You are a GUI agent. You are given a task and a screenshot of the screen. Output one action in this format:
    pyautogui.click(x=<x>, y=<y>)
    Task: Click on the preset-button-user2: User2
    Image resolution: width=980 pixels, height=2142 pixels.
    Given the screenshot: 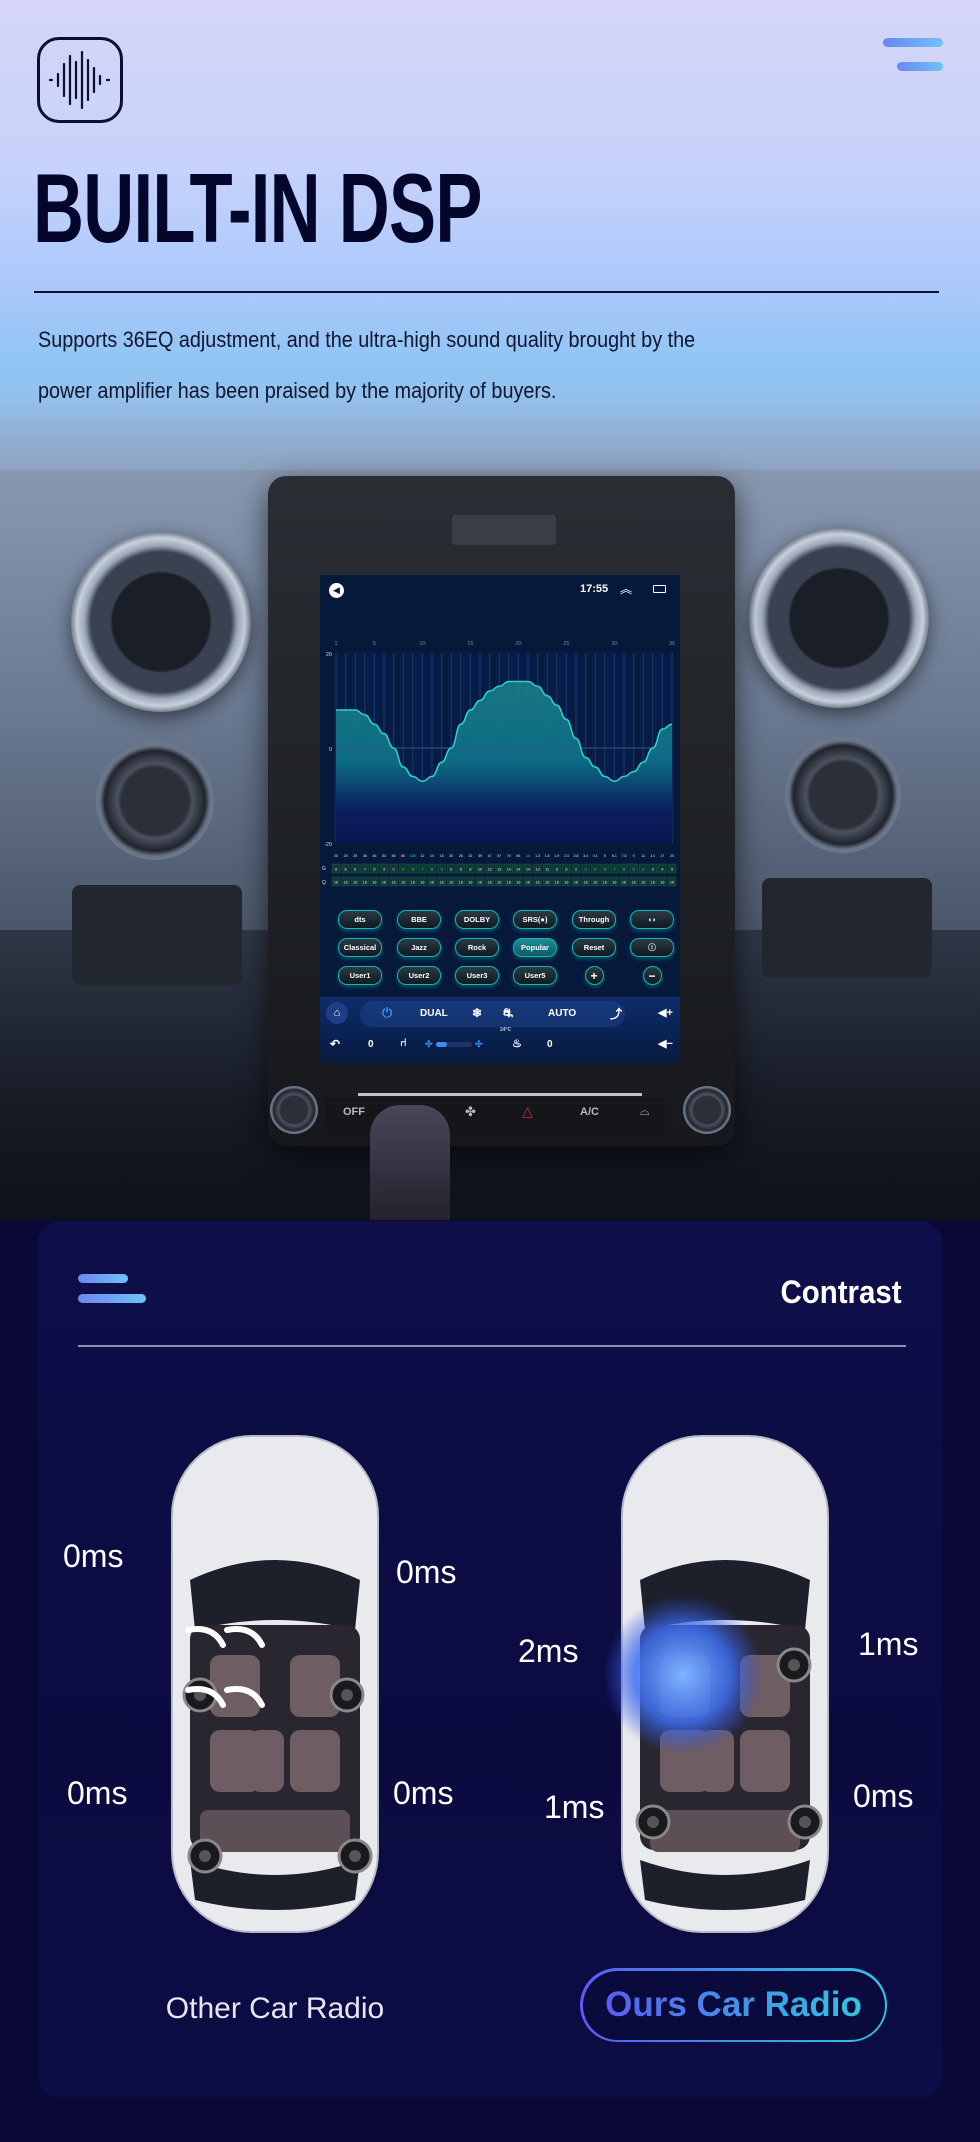 What is the action you would take?
    pyautogui.click(x=419, y=975)
    